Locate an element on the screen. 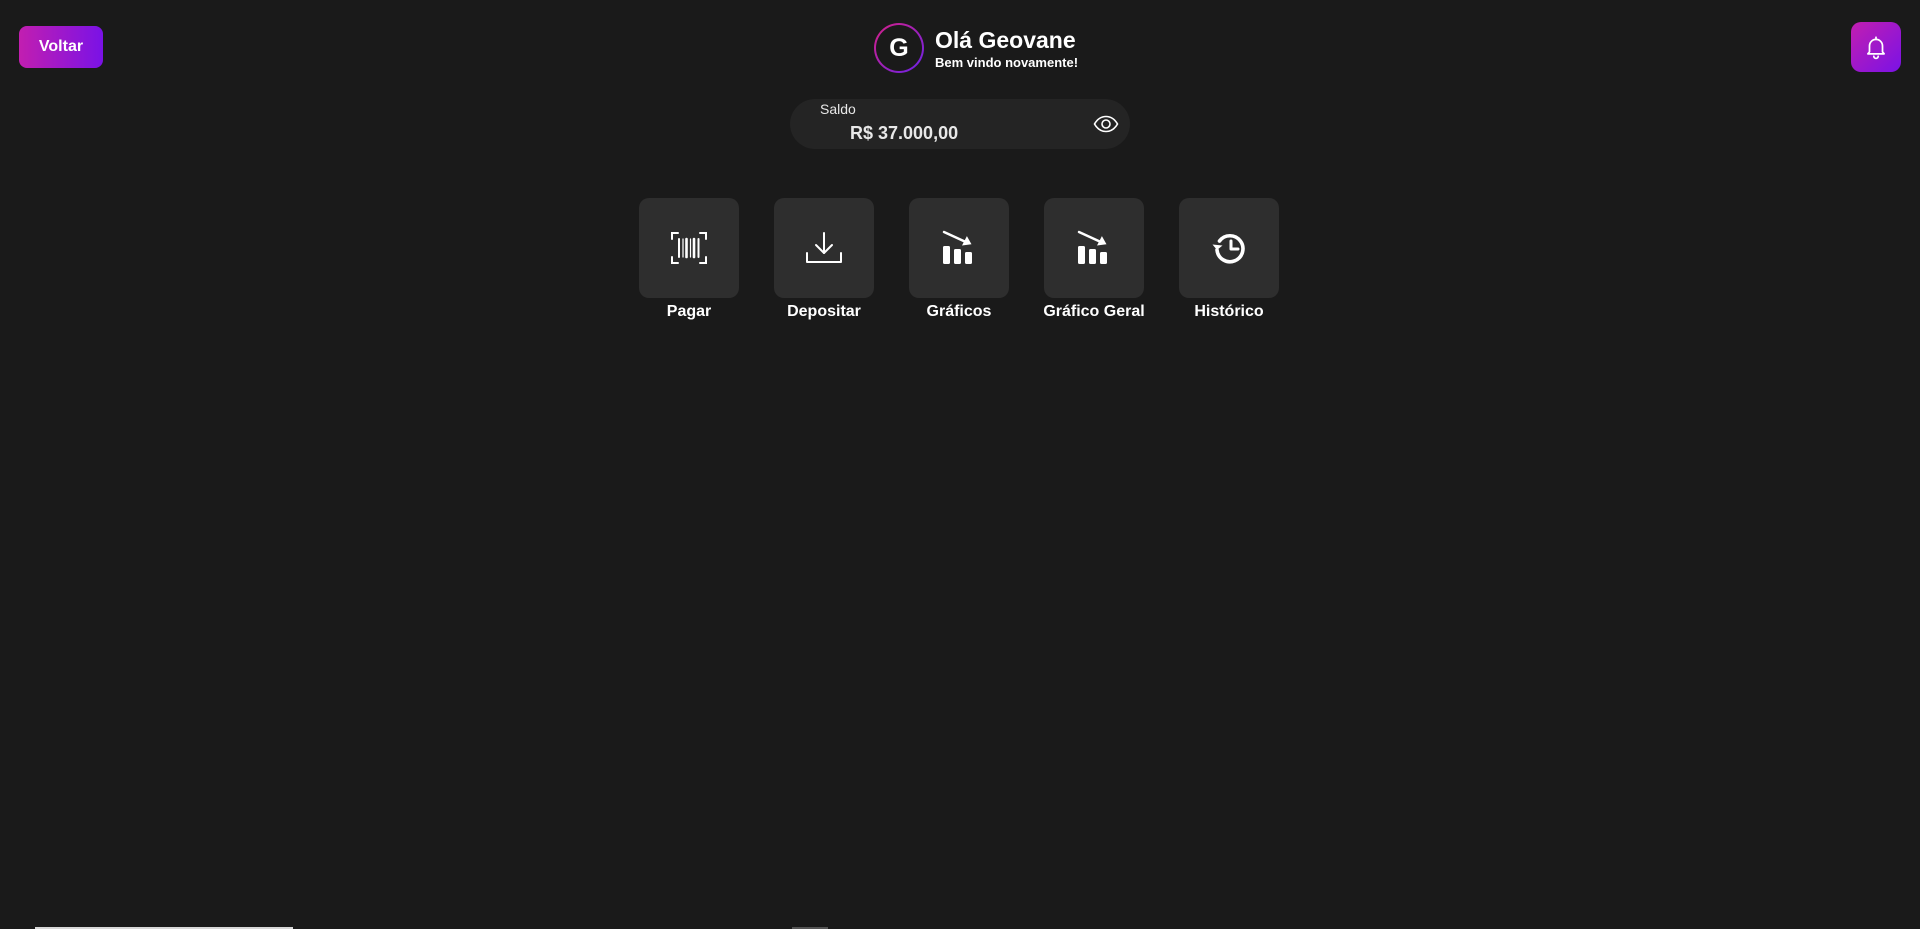 The width and height of the screenshot is (1920, 929). action-grafico-geral: Gráfico Geral is located at coordinates (1094, 259).